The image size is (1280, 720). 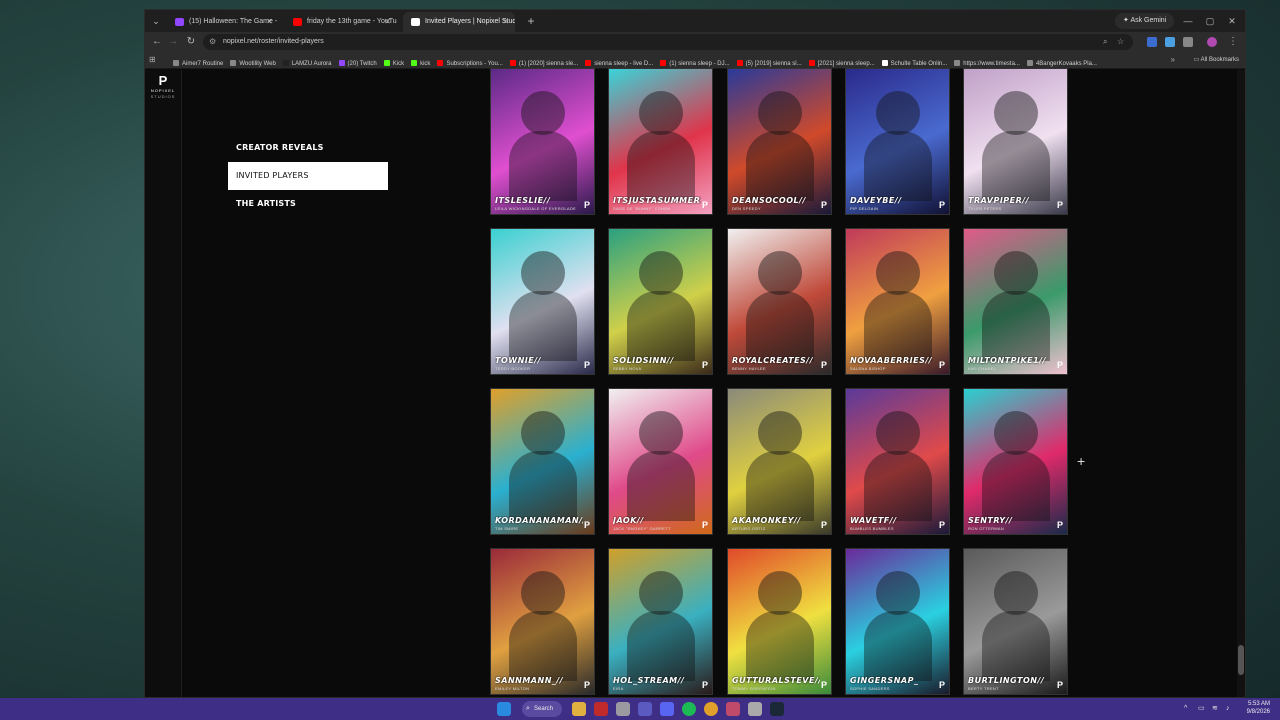 What do you see at coordinates (876, 200) in the screenshot?
I see `player-name: DAVEYBE//` at bounding box center [876, 200].